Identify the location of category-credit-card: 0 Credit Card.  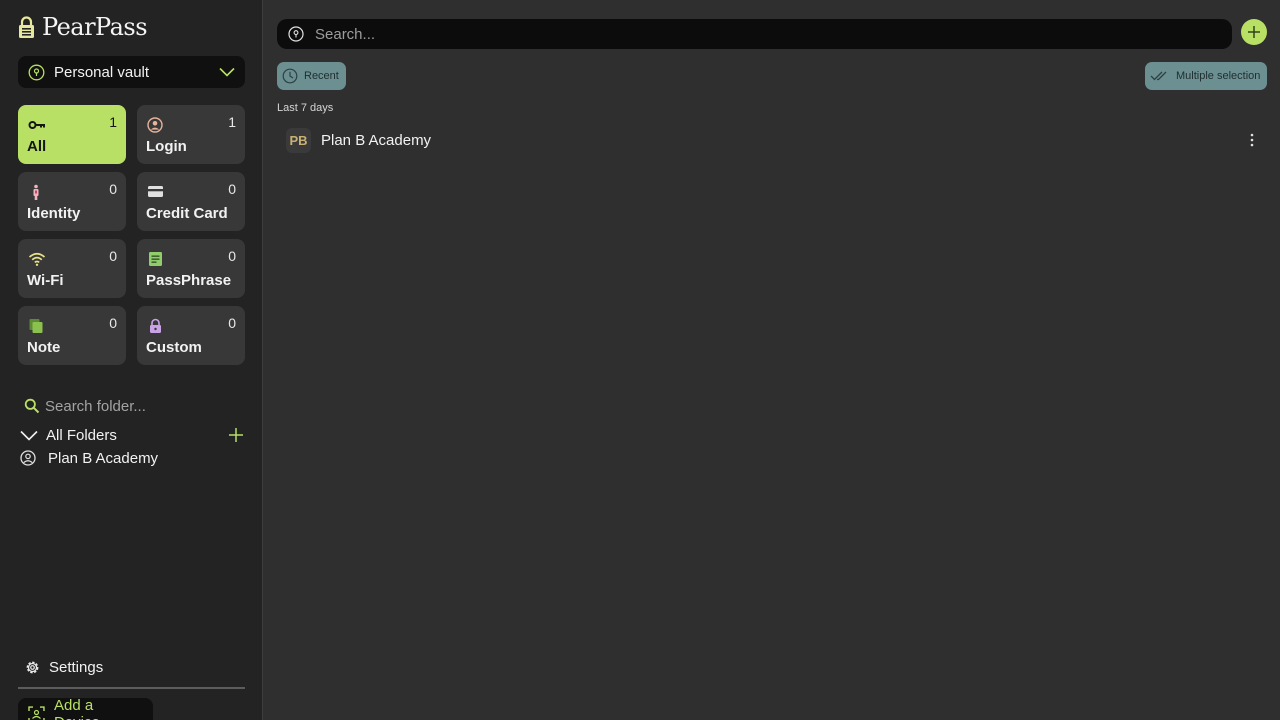
(191, 201).